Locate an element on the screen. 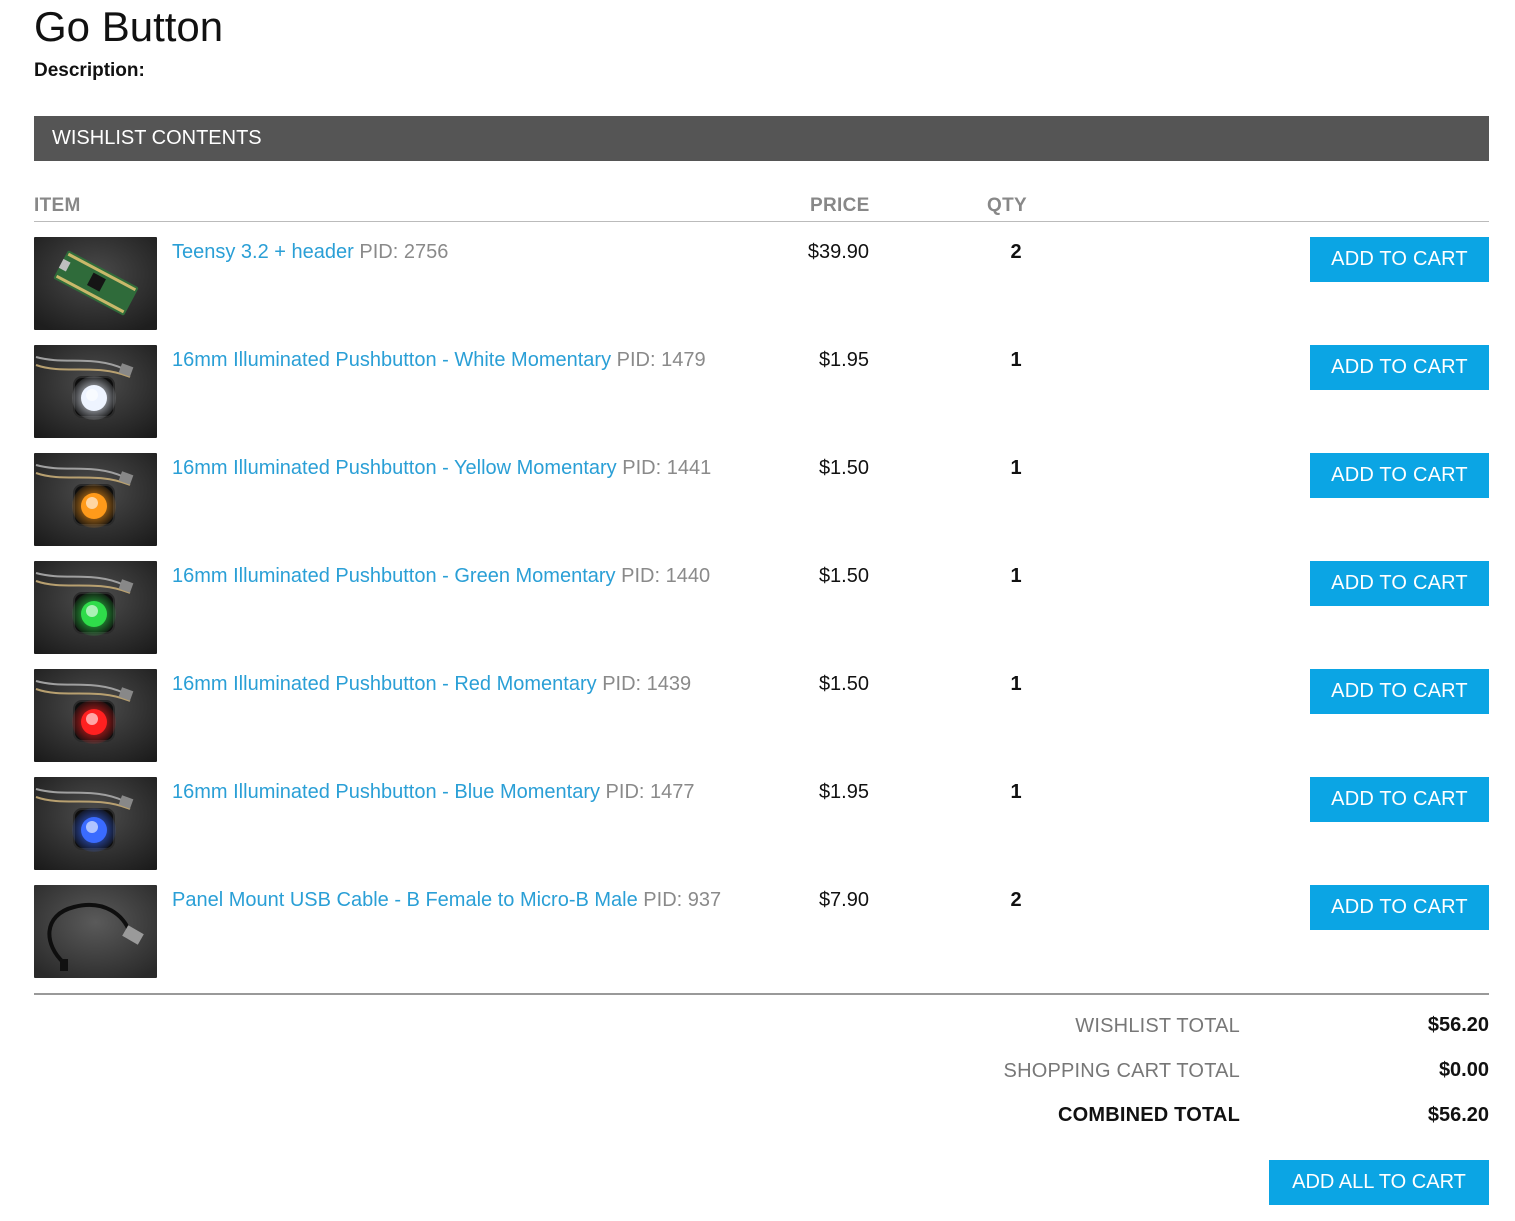 This screenshot has width=1515, height=1221. pid-value: 1441 is located at coordinates (689, 468).